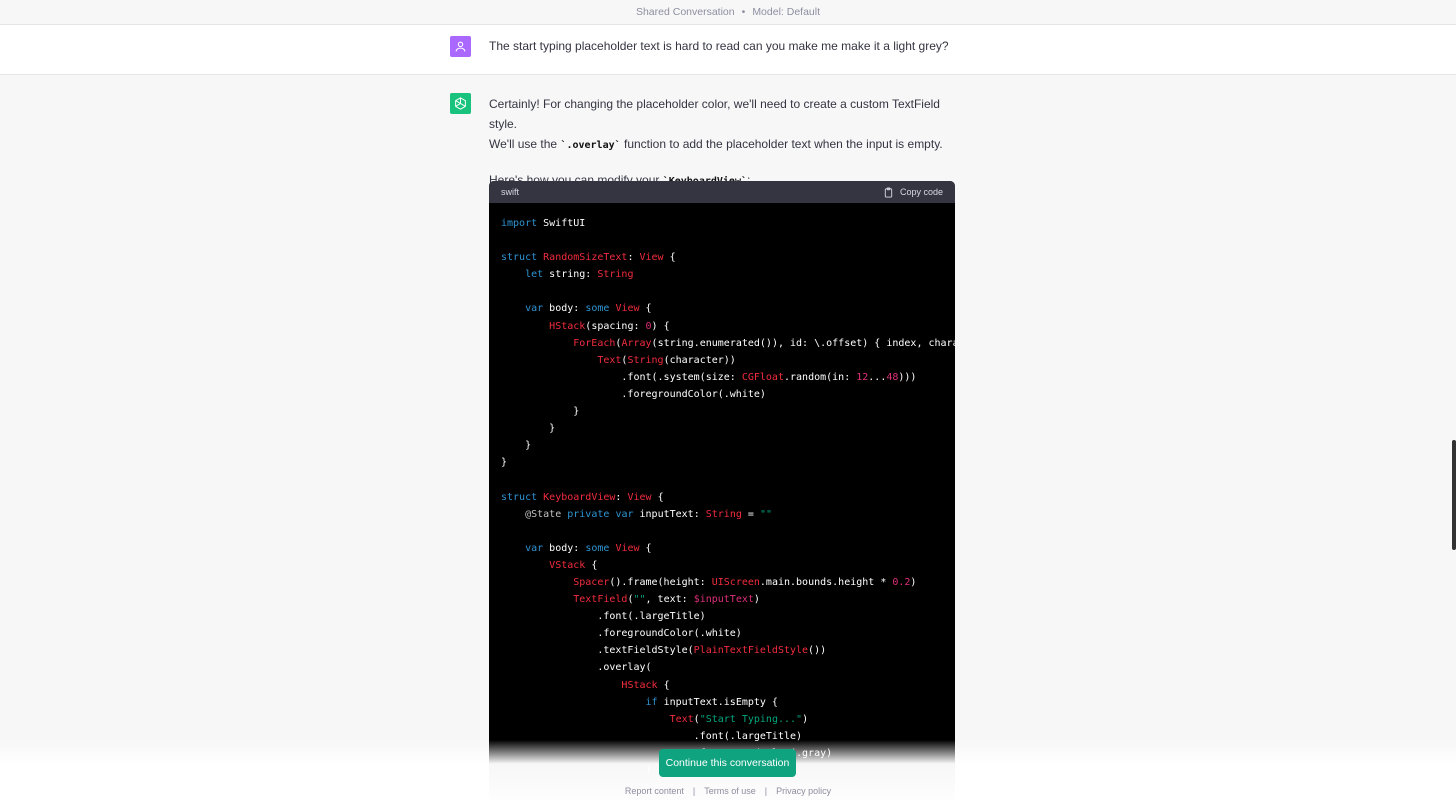 The image size is (1456, 808). I want to click on code-token: Text, so click(609, 360).